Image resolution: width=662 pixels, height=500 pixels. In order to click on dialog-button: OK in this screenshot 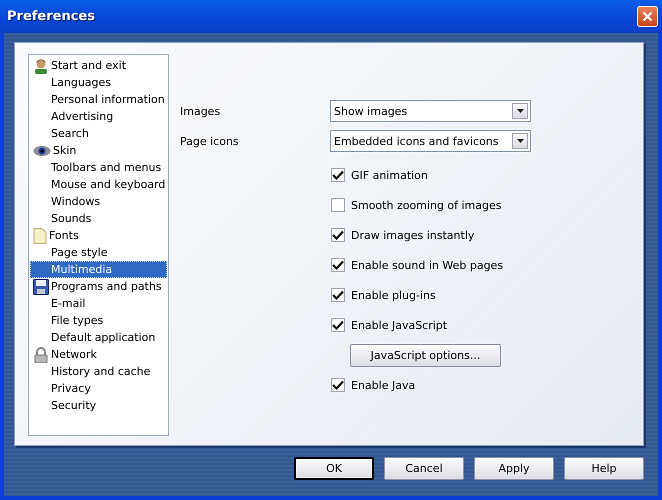, I will do `click(334, 468)`.